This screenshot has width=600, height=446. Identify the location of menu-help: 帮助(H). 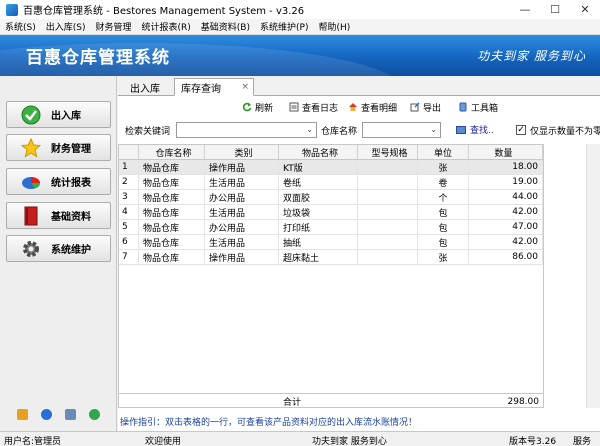
(334, 26).